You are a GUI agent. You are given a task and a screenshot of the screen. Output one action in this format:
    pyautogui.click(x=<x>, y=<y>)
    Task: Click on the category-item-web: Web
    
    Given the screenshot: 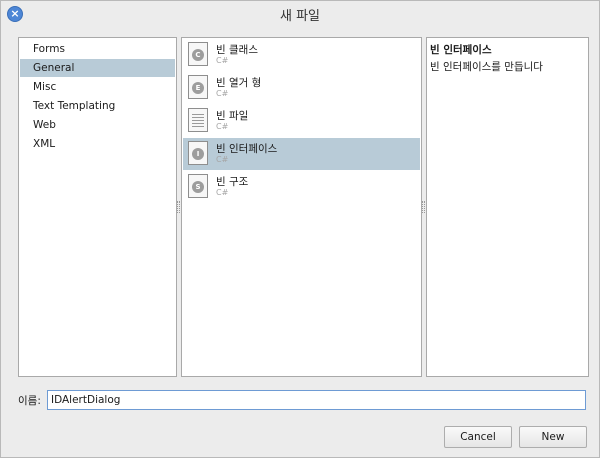 What is the action you would take?
    pyautogui.click(x=97, y=125)
    